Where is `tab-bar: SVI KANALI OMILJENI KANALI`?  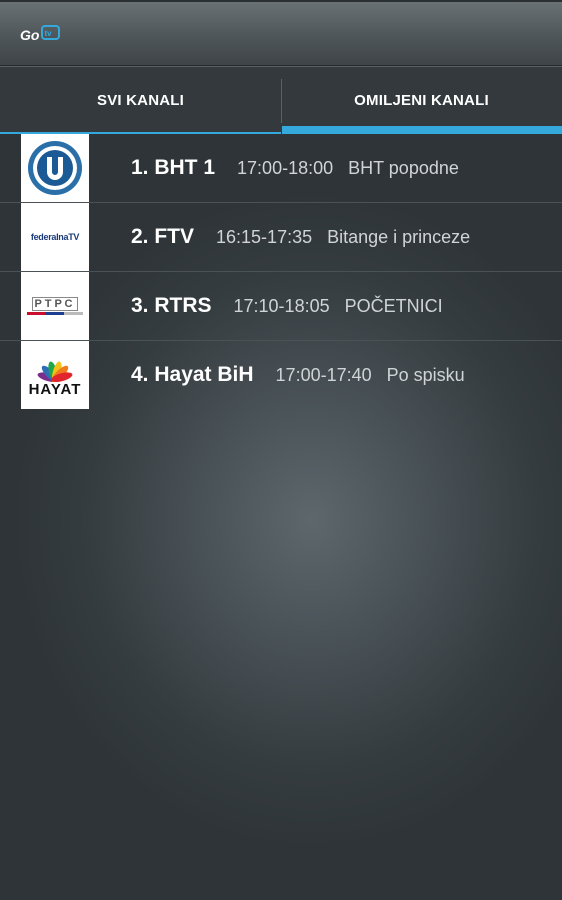
tab-bar: SVI KANALI OMILJENI KANALI is located at coordinates (281, 100).